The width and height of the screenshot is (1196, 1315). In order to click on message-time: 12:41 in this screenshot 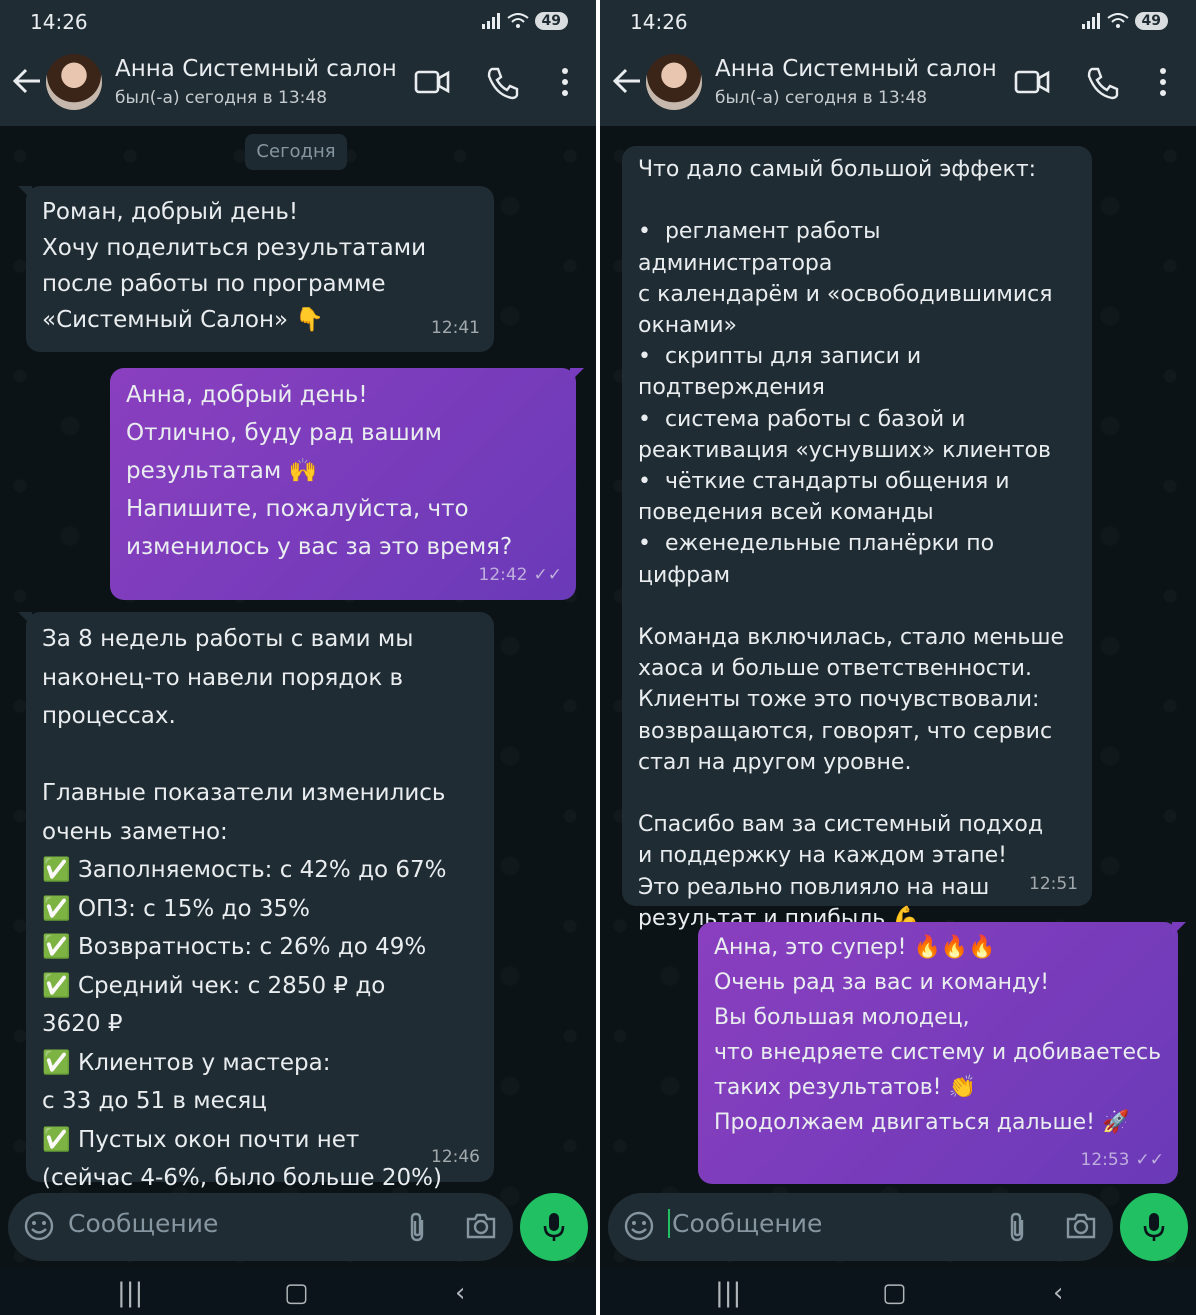, I will do `click(455, 328)`.